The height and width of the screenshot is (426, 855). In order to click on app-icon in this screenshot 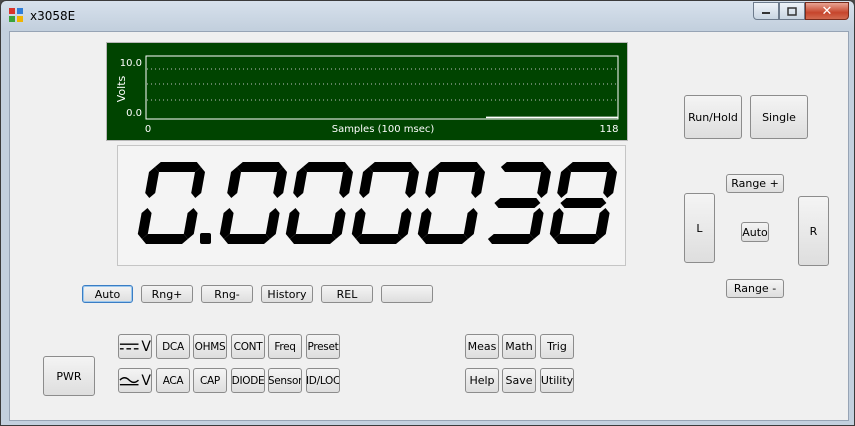, I will do `click(16, 15)`.